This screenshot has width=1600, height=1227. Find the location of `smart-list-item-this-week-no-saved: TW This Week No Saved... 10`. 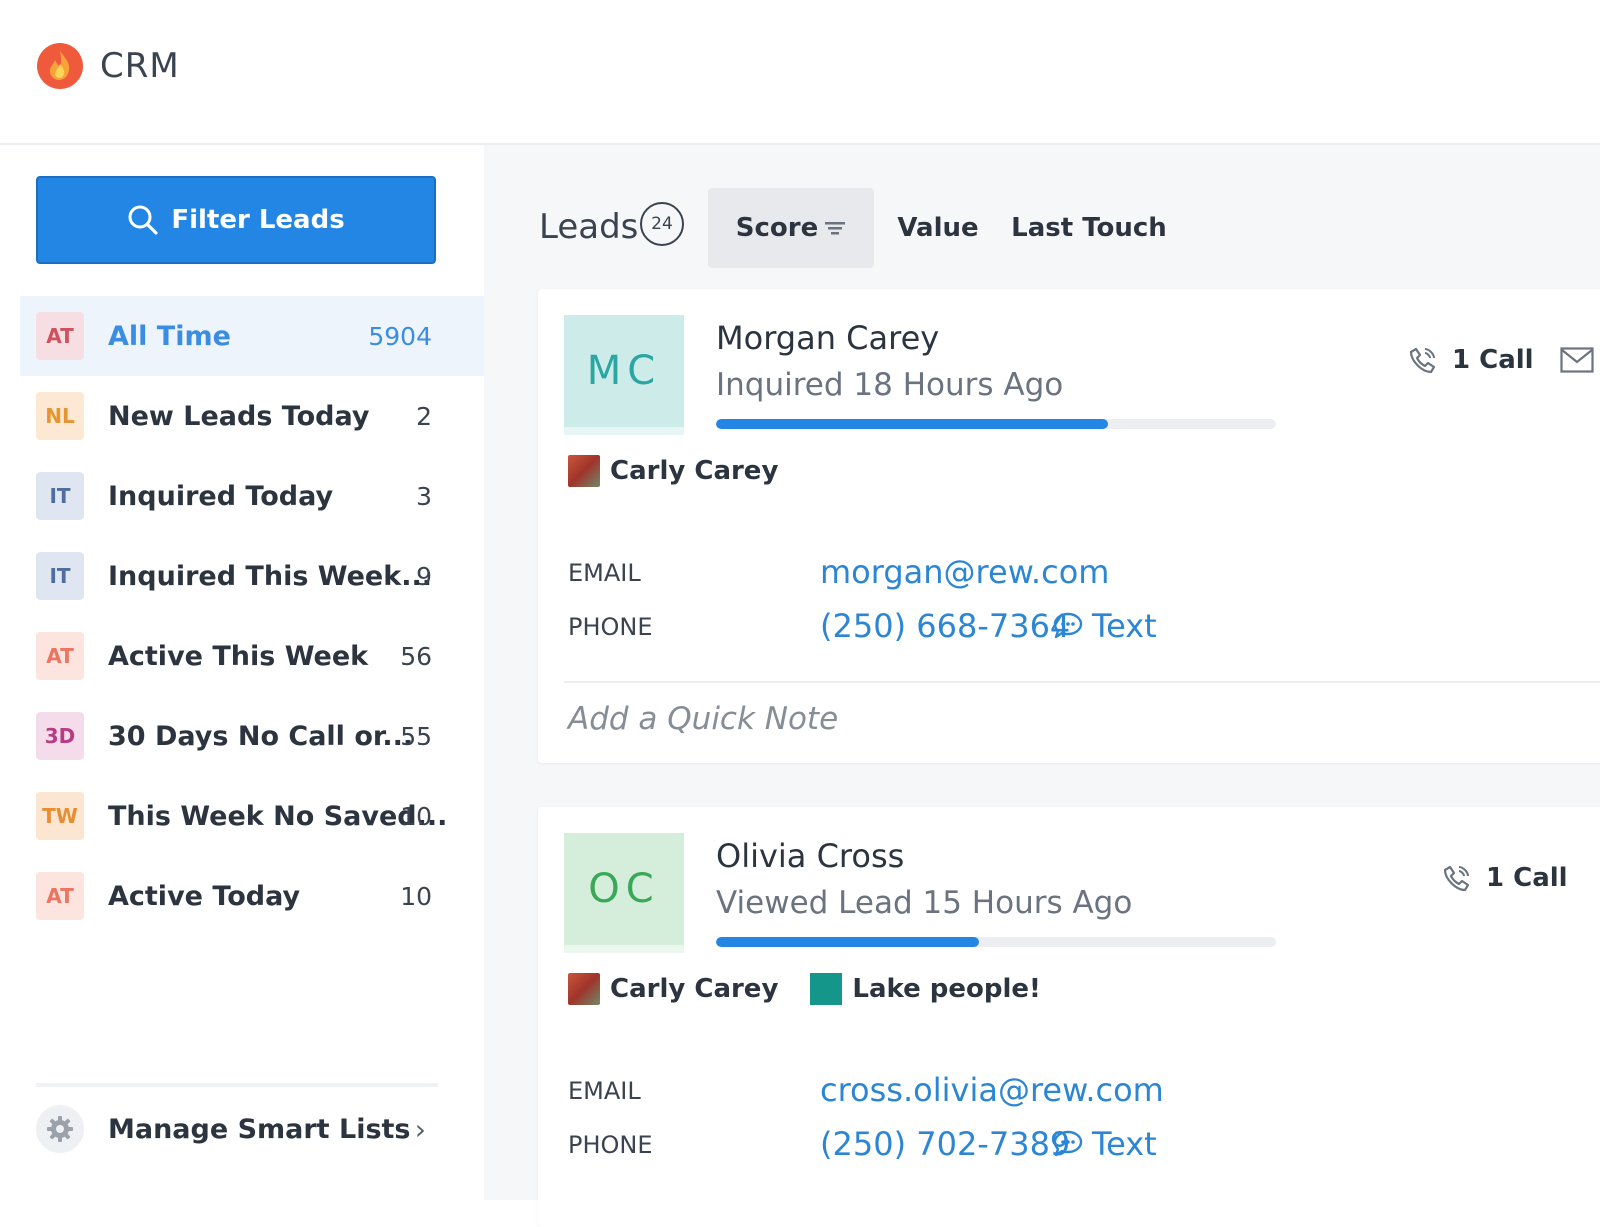

smart-list-item-this-week-no-saved: TW This Week No Saved... 10 is located at coordinates (252, 816).